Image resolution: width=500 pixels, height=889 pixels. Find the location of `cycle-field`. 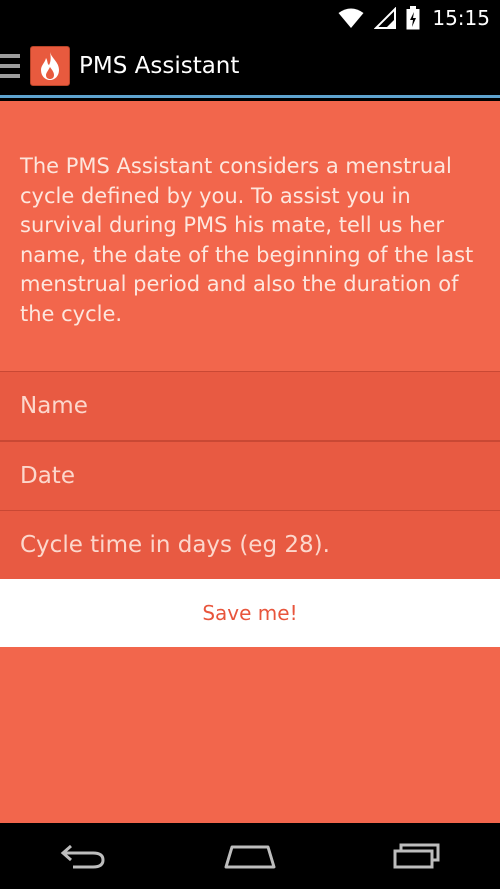

cycle-field is located at coordinates (250, 545).